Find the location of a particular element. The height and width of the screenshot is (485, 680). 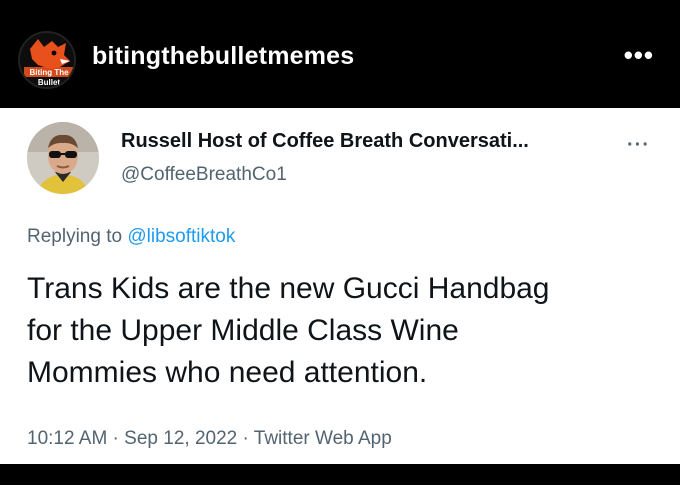

replying-to-line: Replying to @libsoftiktok is located at coordinates (131, 237).